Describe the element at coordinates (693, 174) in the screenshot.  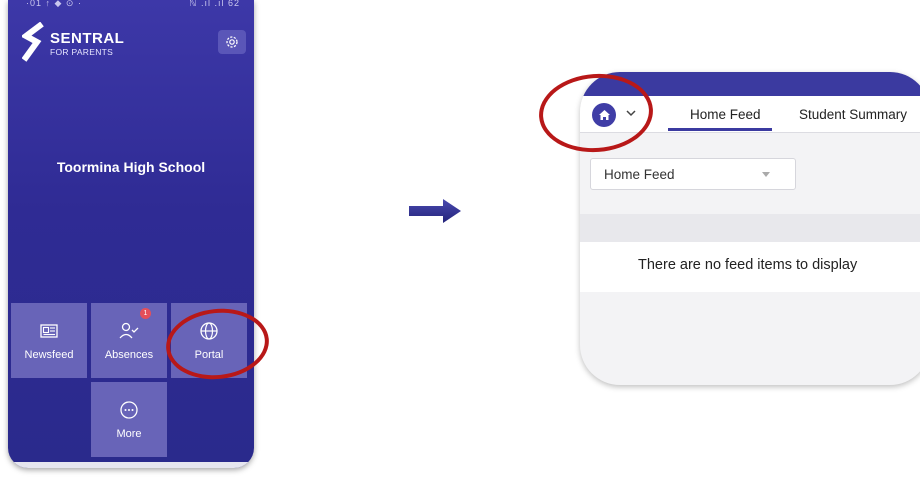
I see `feed-select: Home Feed` at that location.